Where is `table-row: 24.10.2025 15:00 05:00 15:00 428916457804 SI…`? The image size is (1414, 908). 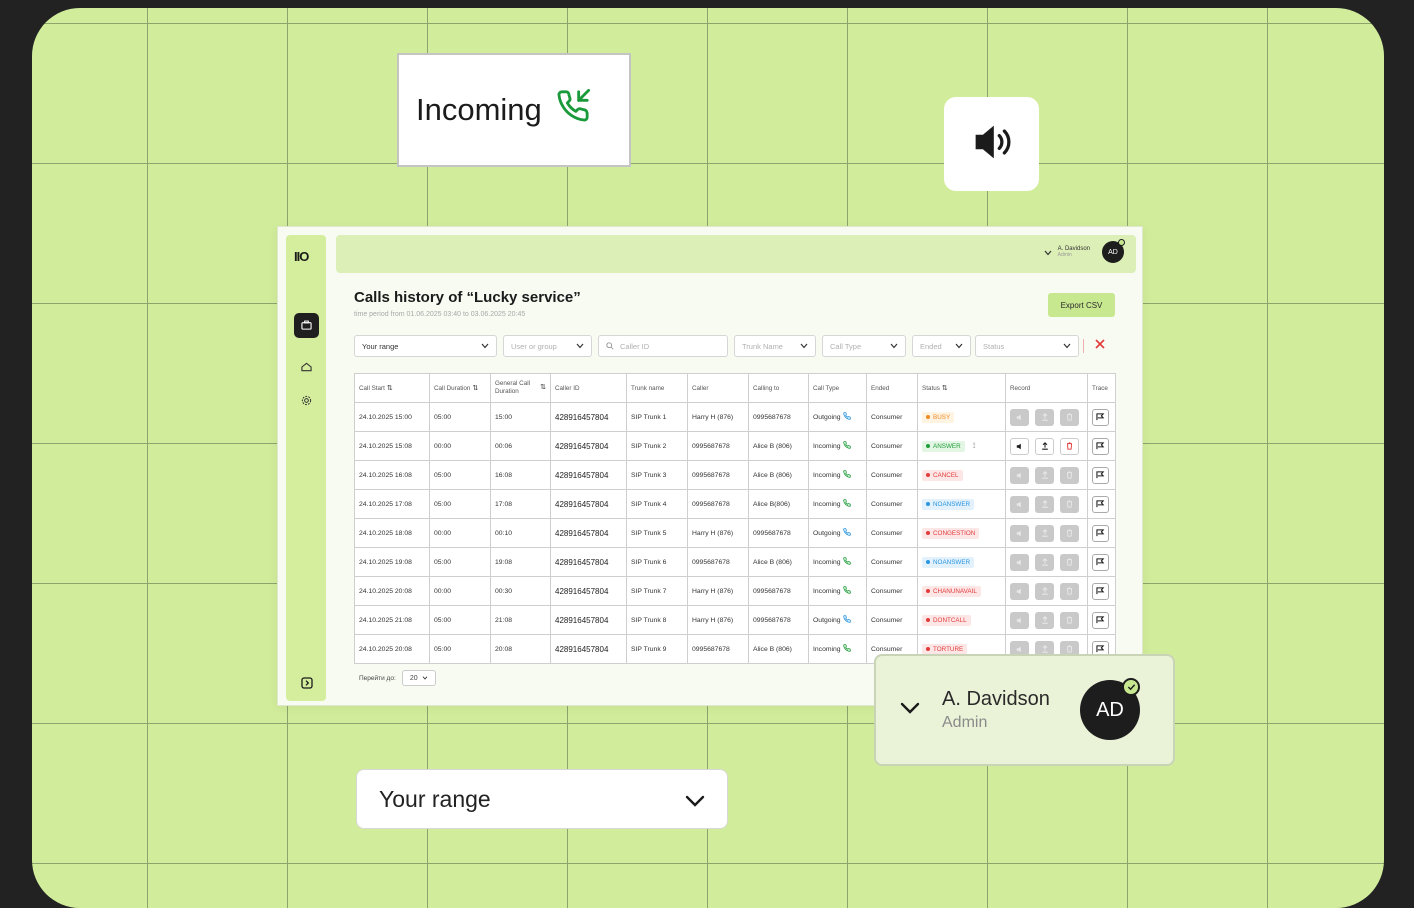 table-row: 24.10.2025 15:00 05:00 15:00 428916457804 SI… is located at coordinates (735, 417).